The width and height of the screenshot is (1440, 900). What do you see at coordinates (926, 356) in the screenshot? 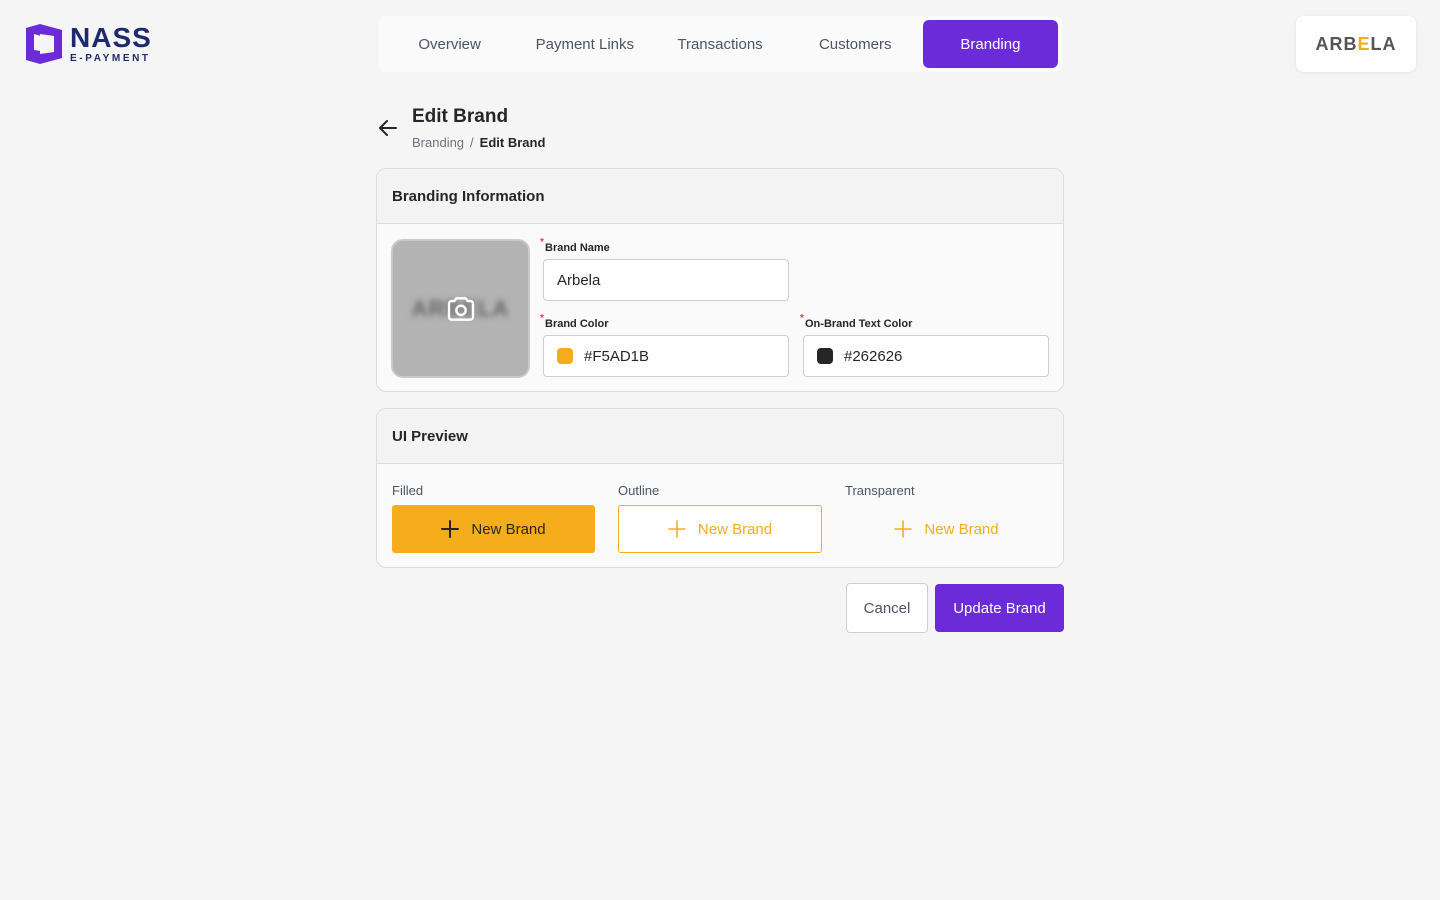
I see `text-color-input: #262626` at bounding box center [926, 356].